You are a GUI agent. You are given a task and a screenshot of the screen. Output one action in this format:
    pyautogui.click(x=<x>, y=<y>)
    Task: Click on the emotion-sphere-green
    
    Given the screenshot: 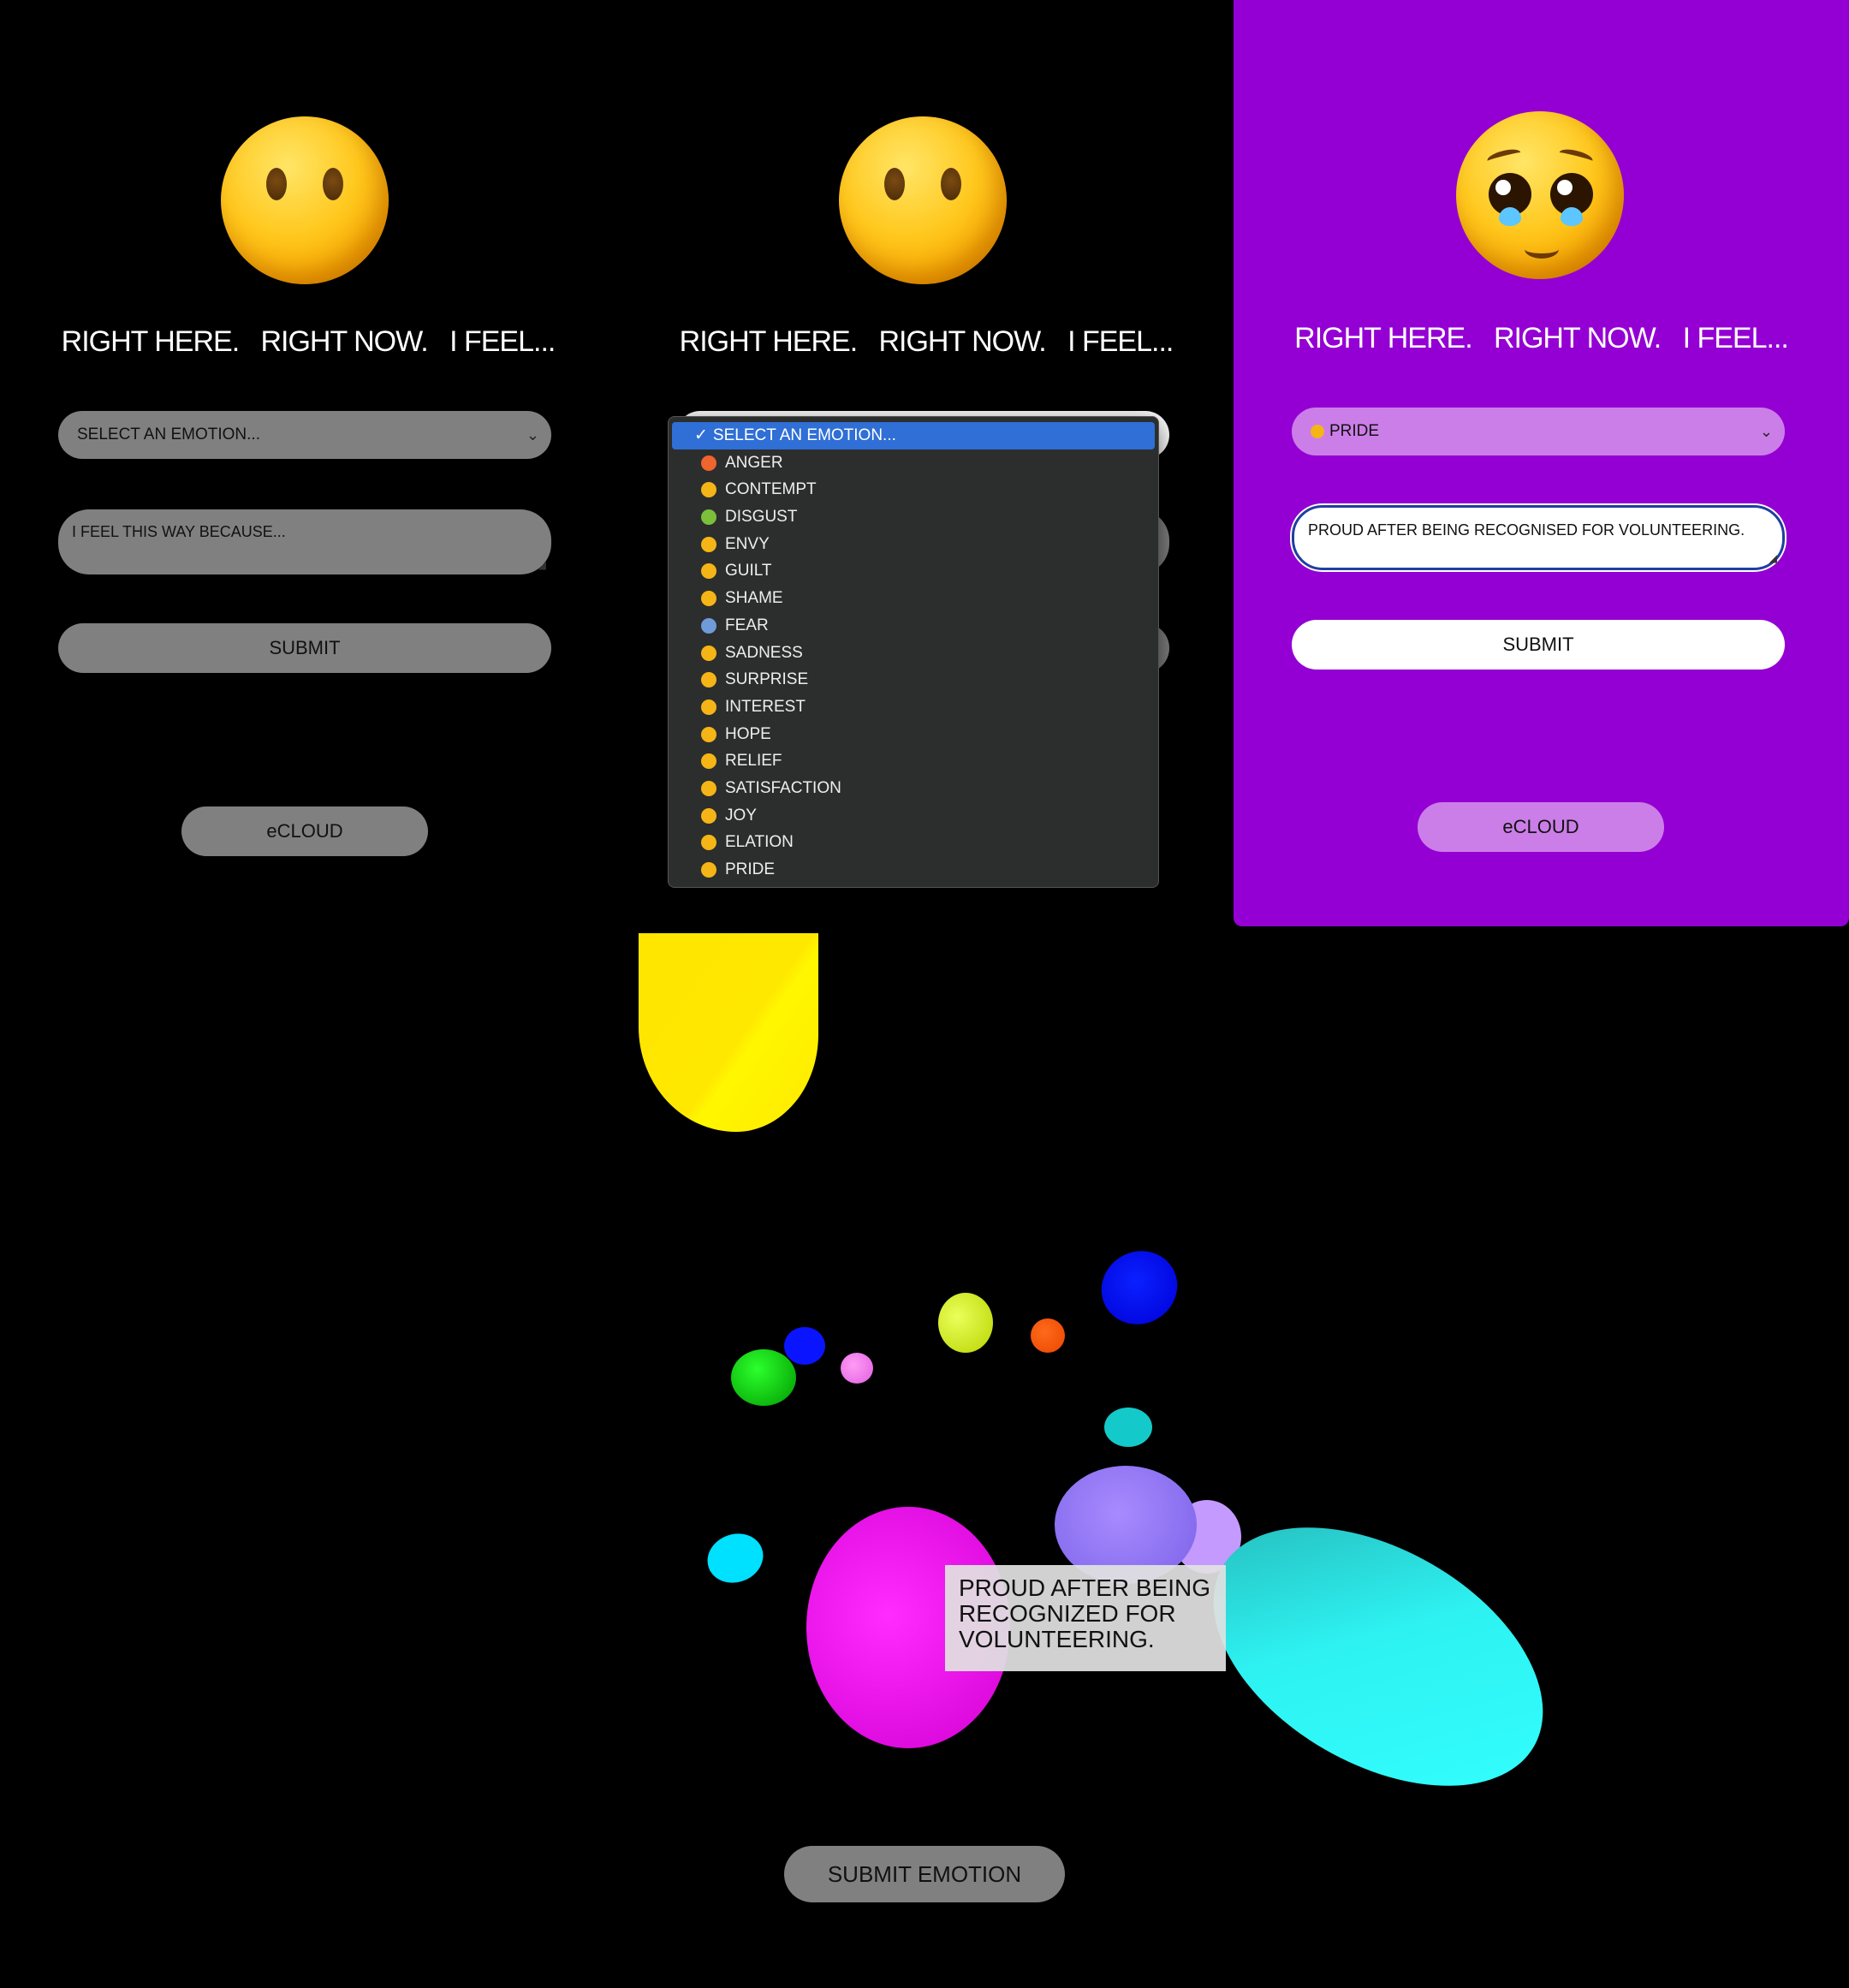 What is the action you would take?
    pyautogui.click(x=763, y=1377)
    